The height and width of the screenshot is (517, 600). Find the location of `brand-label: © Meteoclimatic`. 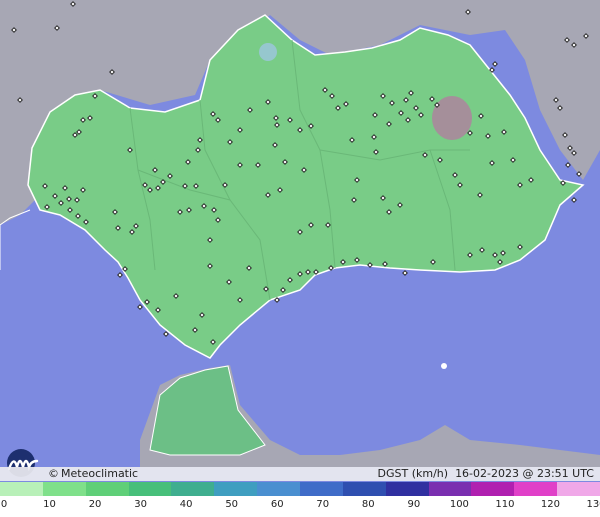

brand-label: © Meteoclimatic is located at coordinates (93, 474).